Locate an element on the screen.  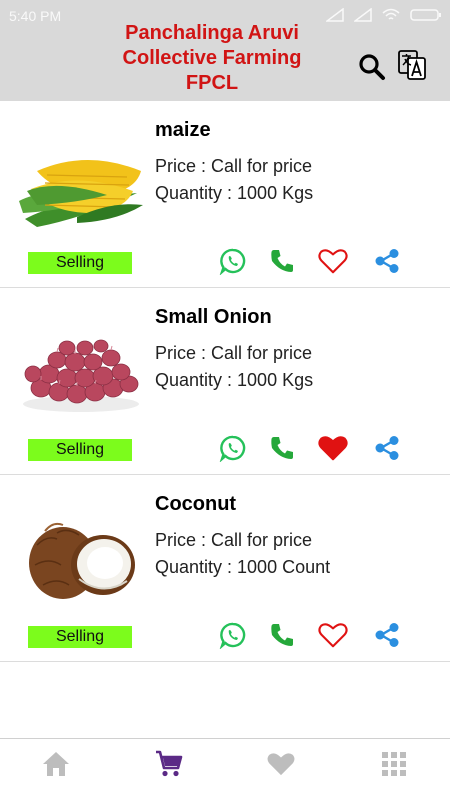
grid-icon is located at coordinates (394, 764).